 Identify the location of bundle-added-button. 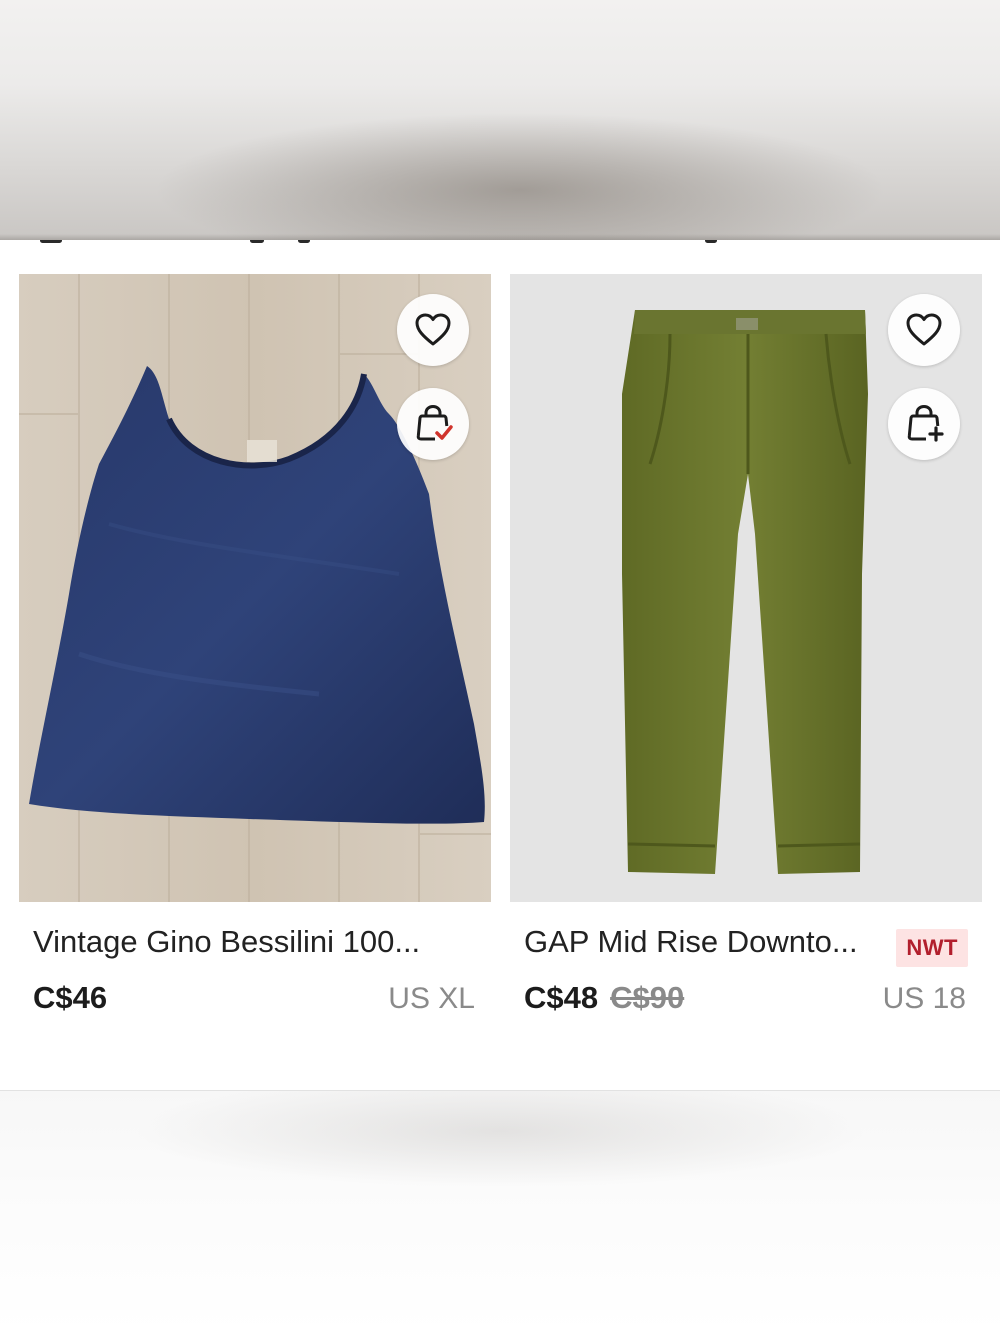
(433, 424).